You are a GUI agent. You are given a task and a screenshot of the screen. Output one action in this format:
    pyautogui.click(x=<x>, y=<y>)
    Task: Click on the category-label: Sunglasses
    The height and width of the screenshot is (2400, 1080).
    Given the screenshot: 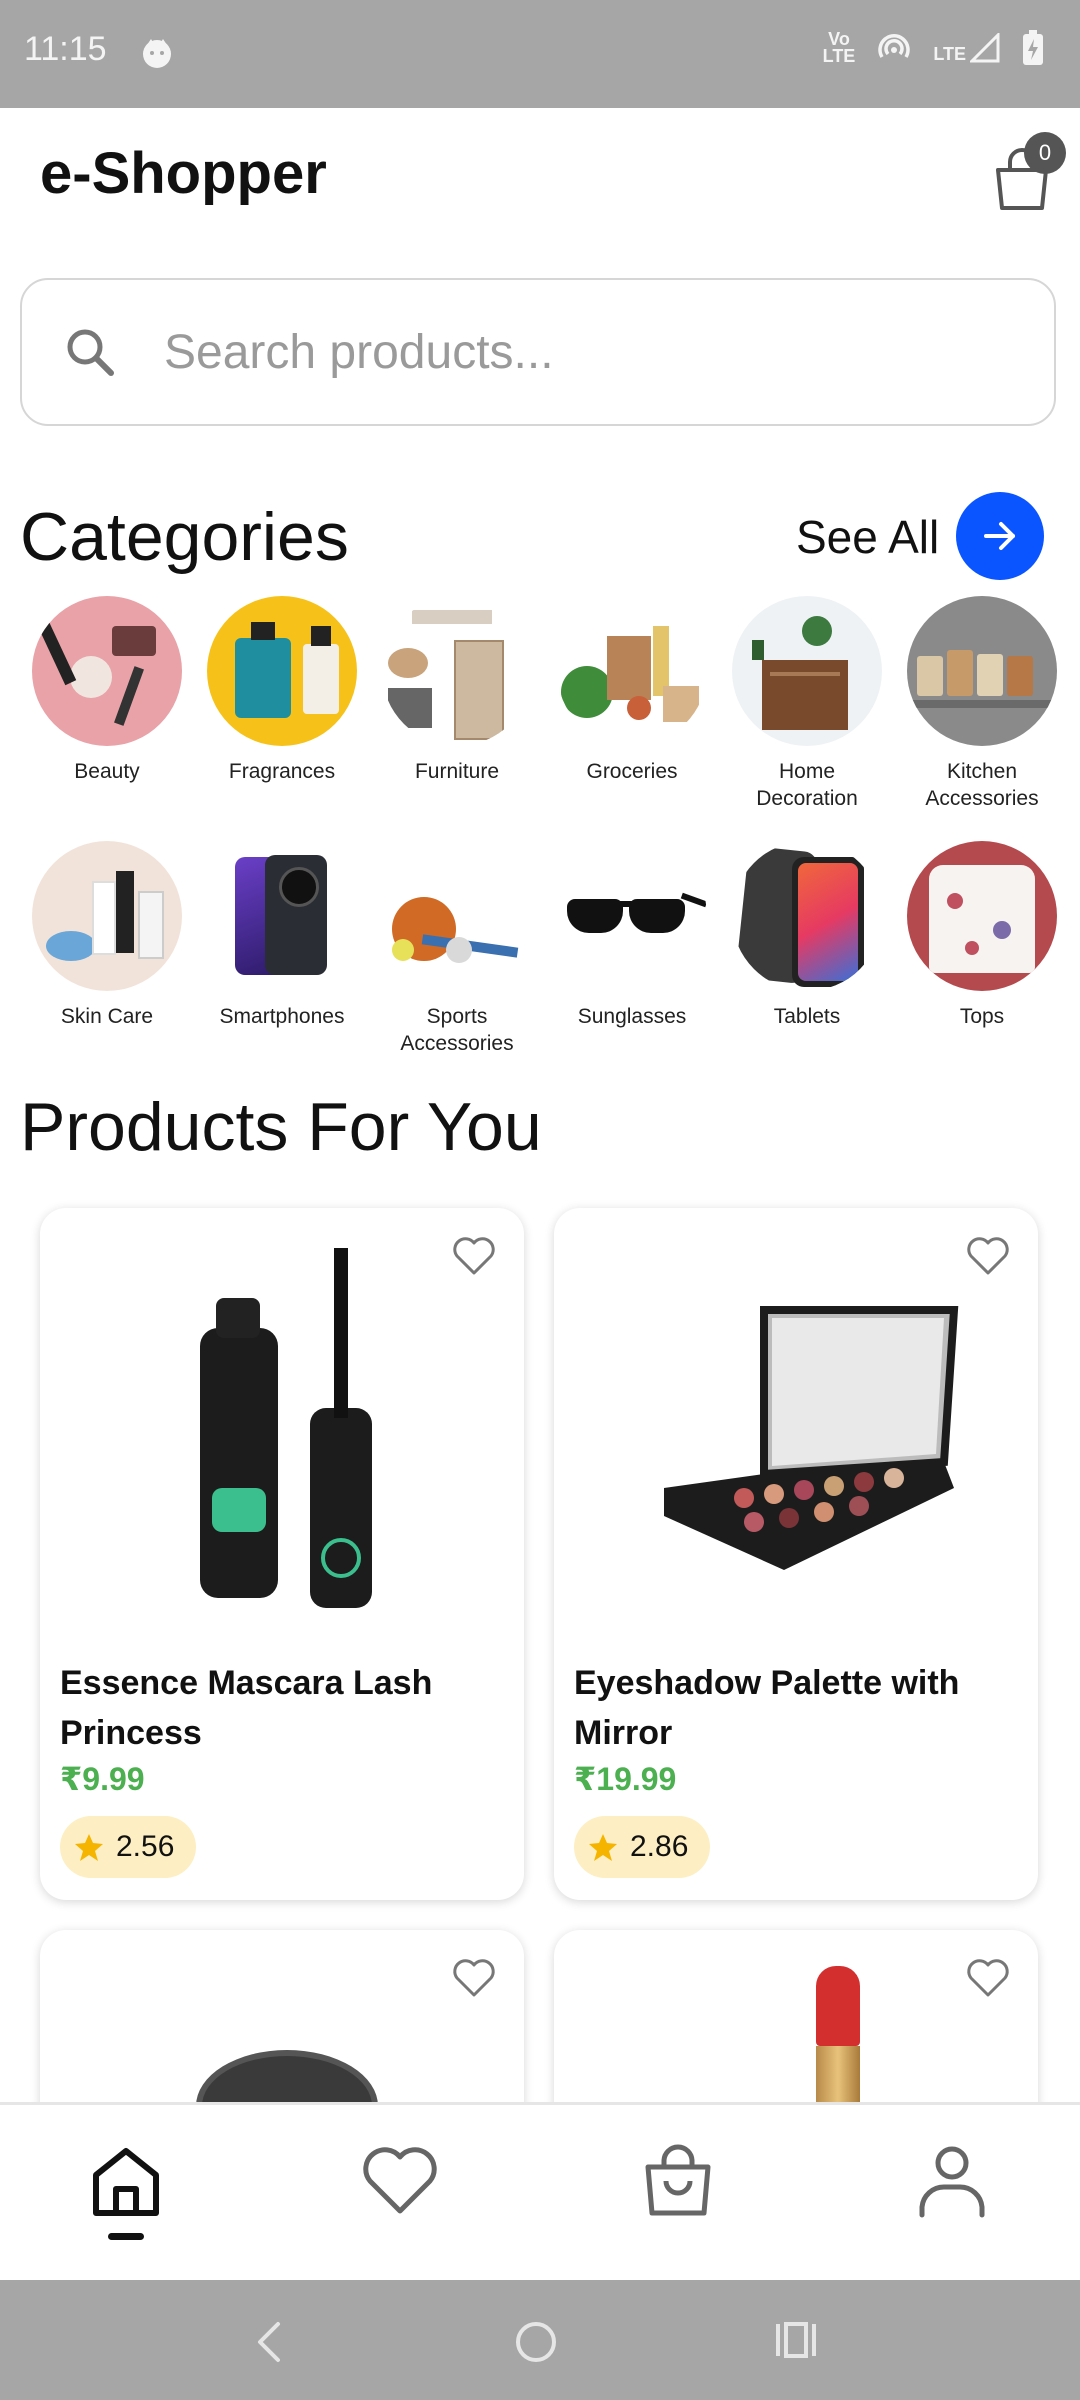 What is the action you would take?
    pyautogui.click(x=632, y=1016)
    